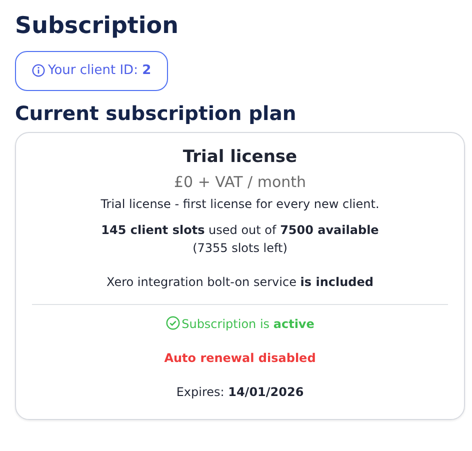 Image resolution: width=472 pixels, height=451 pixels. Describe the element at coordinates (97, 26) in the screenshot. I see `page-title: Subscription` at that location.